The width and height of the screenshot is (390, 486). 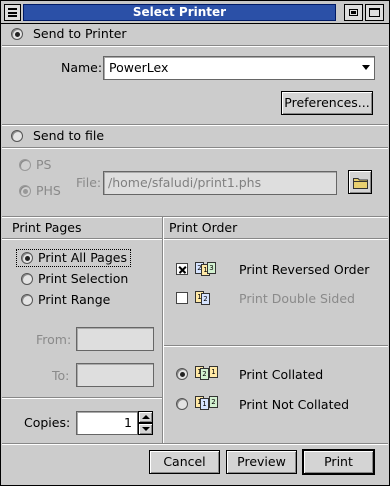 I want to click on print-selection-label: Print Selection, so click(x=83, y=279).